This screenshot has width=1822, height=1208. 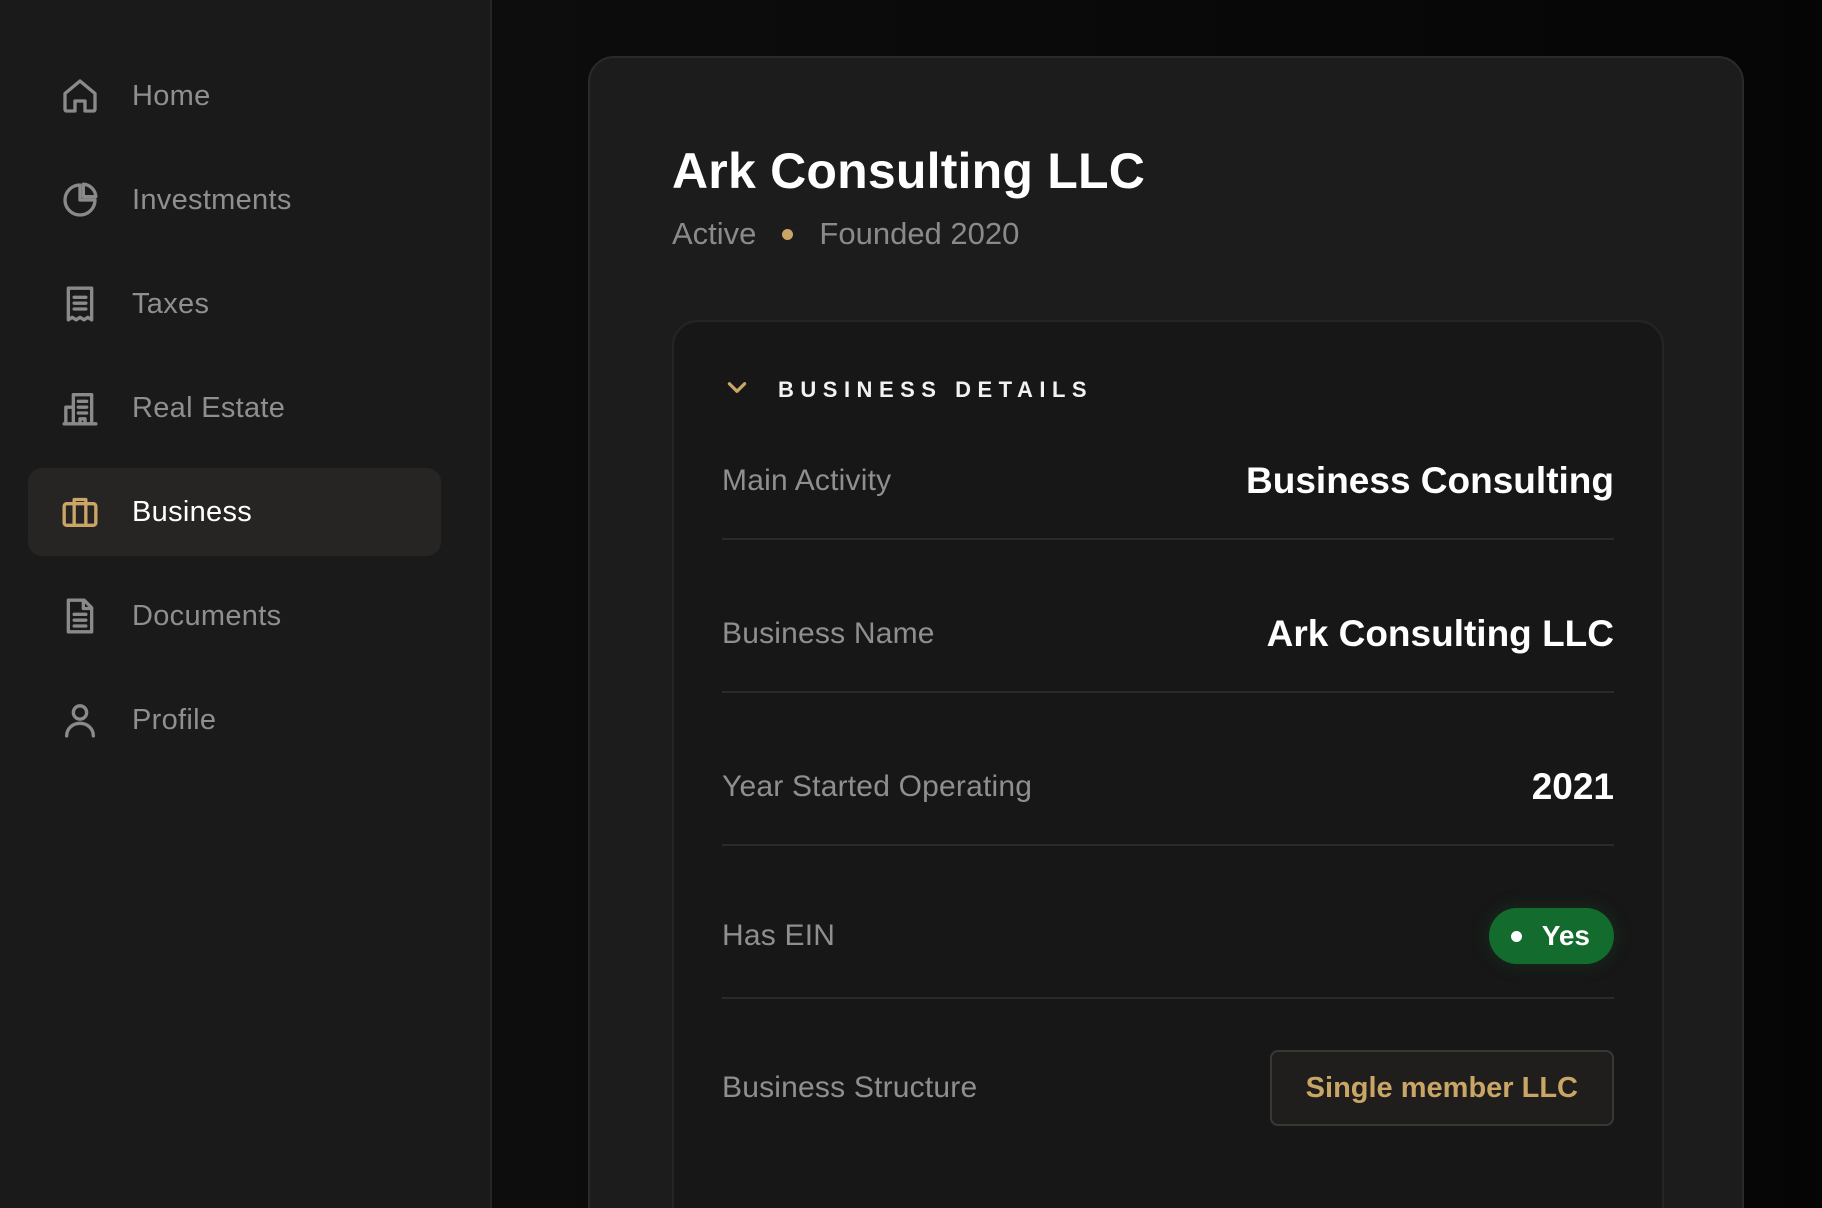 What do you see at coordinates (207, 615) in the screenshot?
I see `sidebar-item-label: Documents` at bounding box center [207, 615].